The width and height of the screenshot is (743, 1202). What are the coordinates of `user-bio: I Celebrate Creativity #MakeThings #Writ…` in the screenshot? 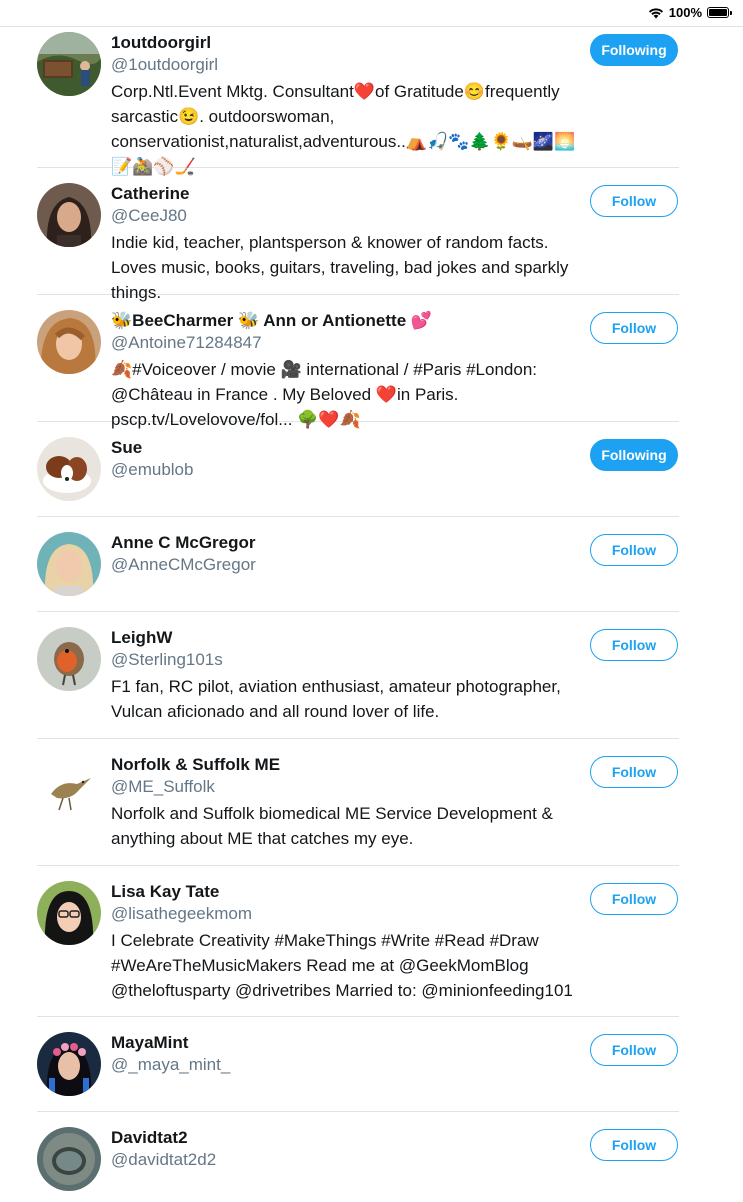 It's located at (342, 965).